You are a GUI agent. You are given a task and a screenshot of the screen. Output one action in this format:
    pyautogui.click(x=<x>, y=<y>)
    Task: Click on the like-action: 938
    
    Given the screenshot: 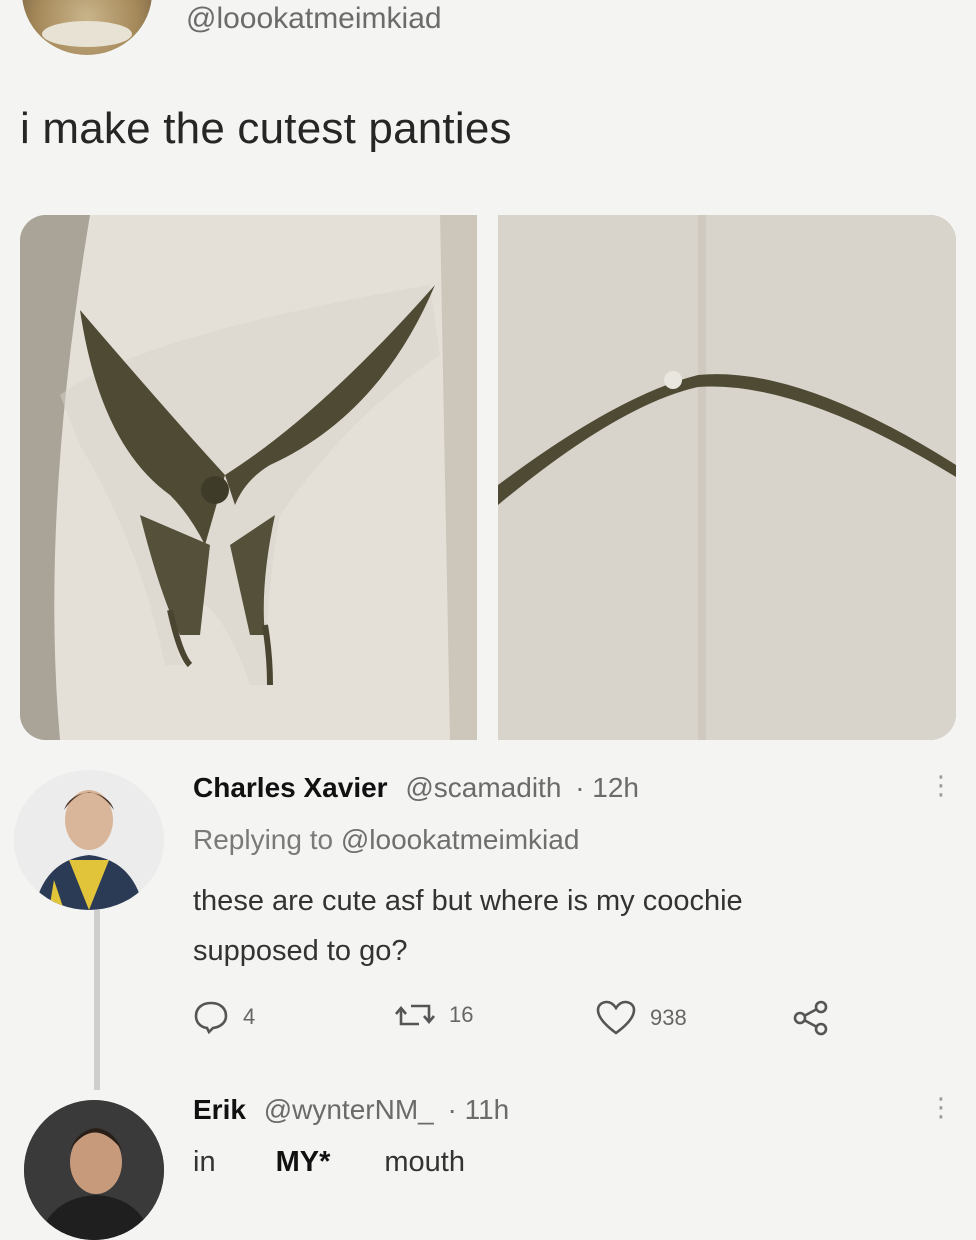 What is the action you would take?
    pyautogui.click(x=641, y=1018)
    